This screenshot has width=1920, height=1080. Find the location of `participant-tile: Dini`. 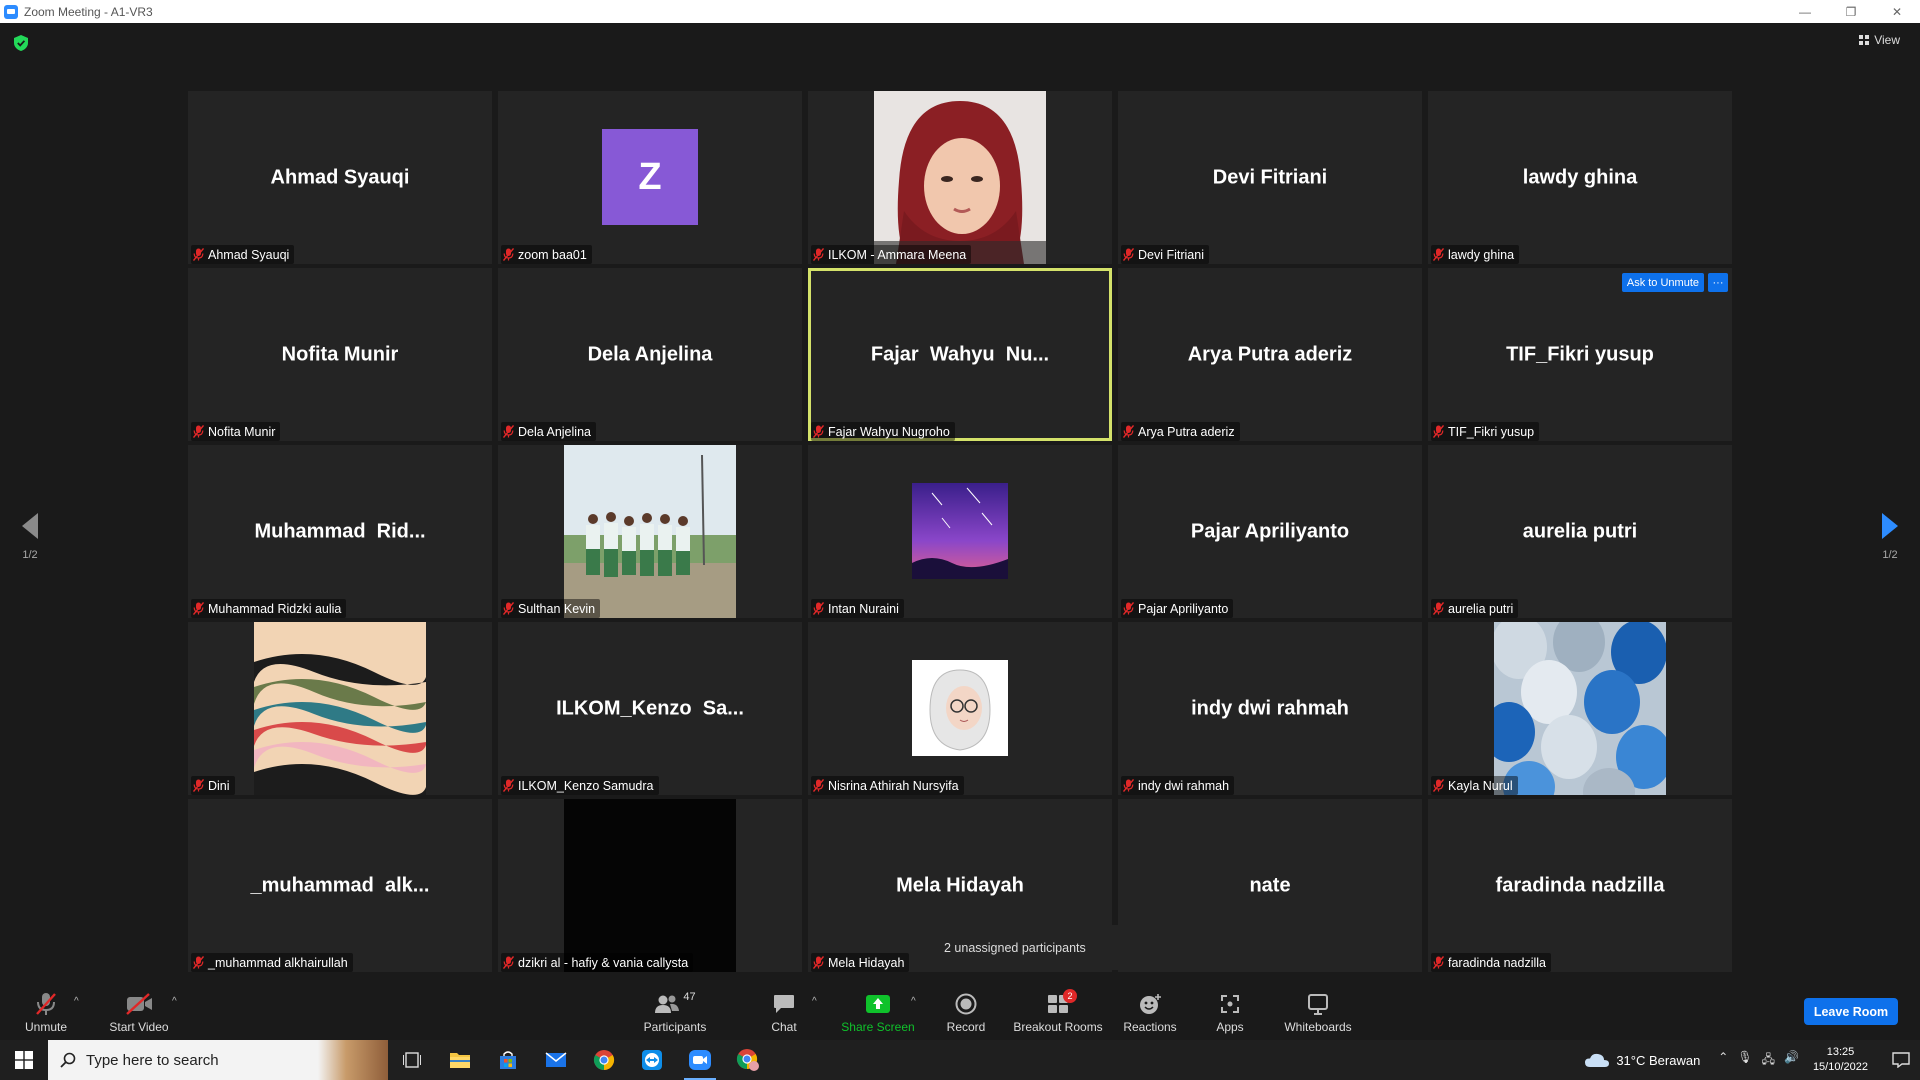

participant-tile: Dini is located at coordinates (340, 708).